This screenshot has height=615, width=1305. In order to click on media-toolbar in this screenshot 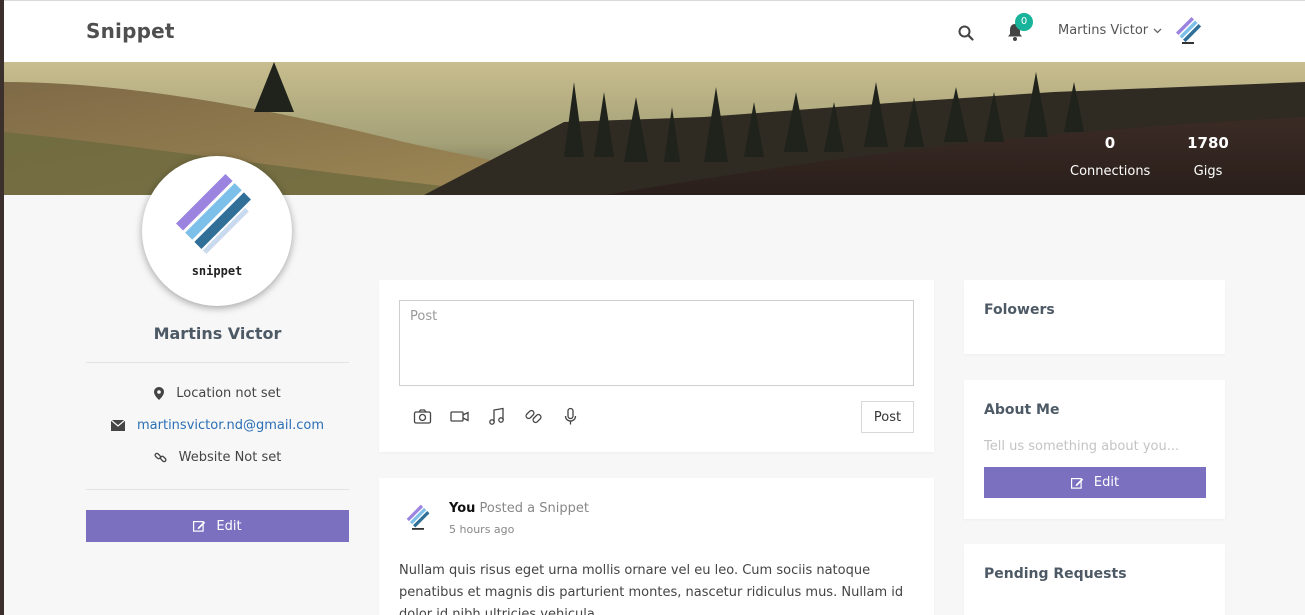, I will do `click(496, 416)`.